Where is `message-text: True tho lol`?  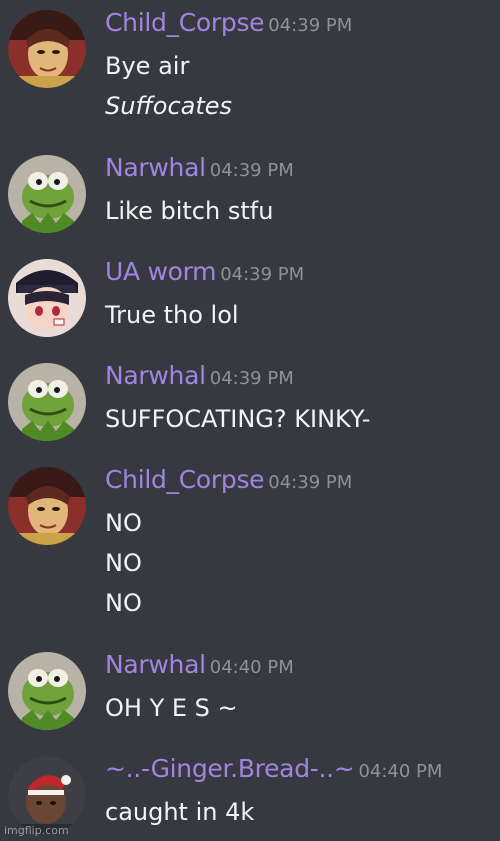
message-text: True tho lol is located at coordinates (172, 315).